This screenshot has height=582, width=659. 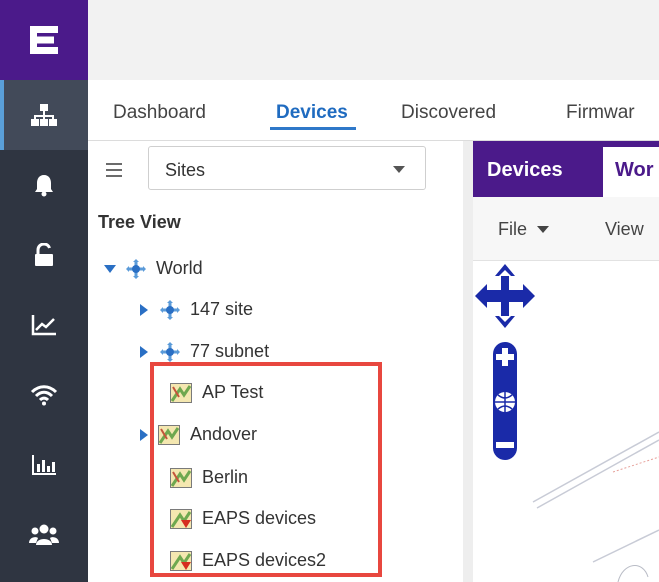 I want to click on tab-discovered: Discovered, so click(x=448, y=111).